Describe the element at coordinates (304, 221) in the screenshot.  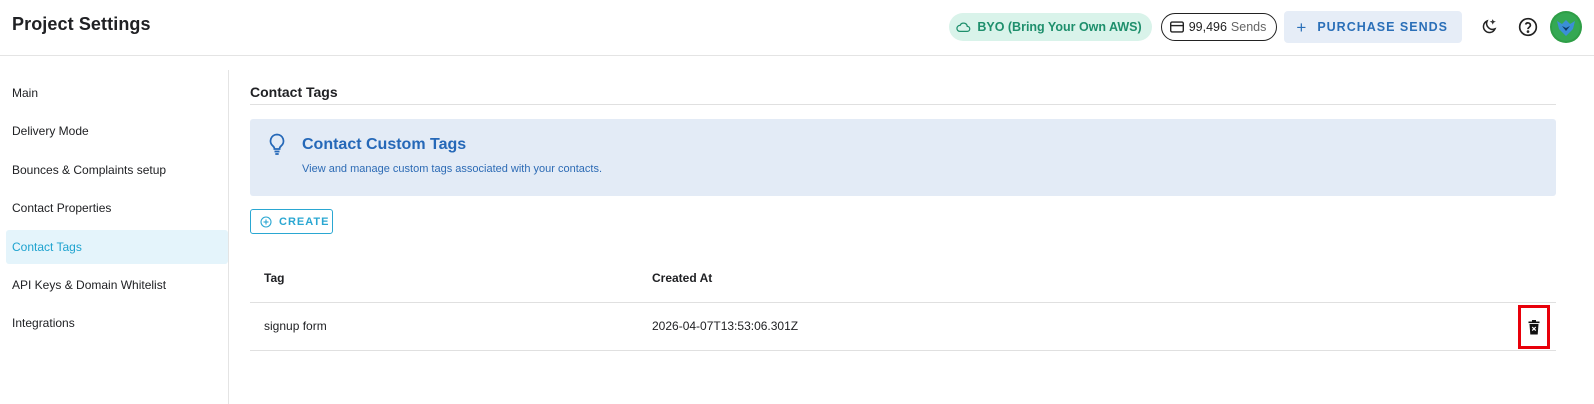
I see `create-tag-label: CREATE` at that location.